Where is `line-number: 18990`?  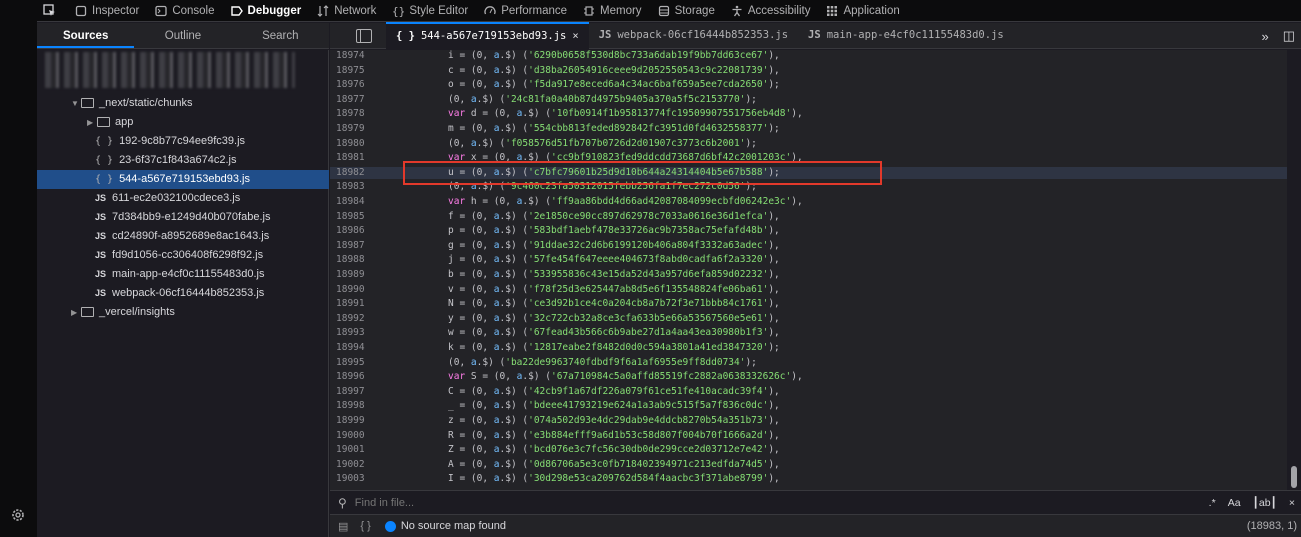 line-number: 18990 is located at coordinates (353, 290).